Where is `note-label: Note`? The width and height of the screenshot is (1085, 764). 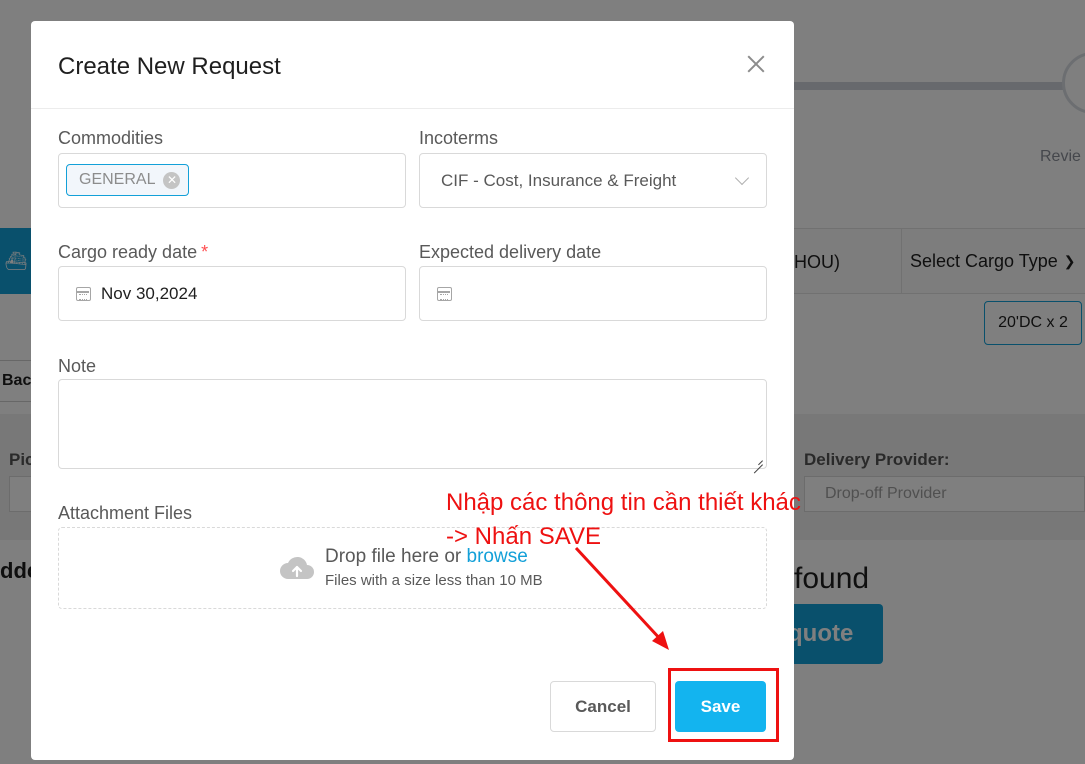
note-label: Note is located at coordinates (77, 366).